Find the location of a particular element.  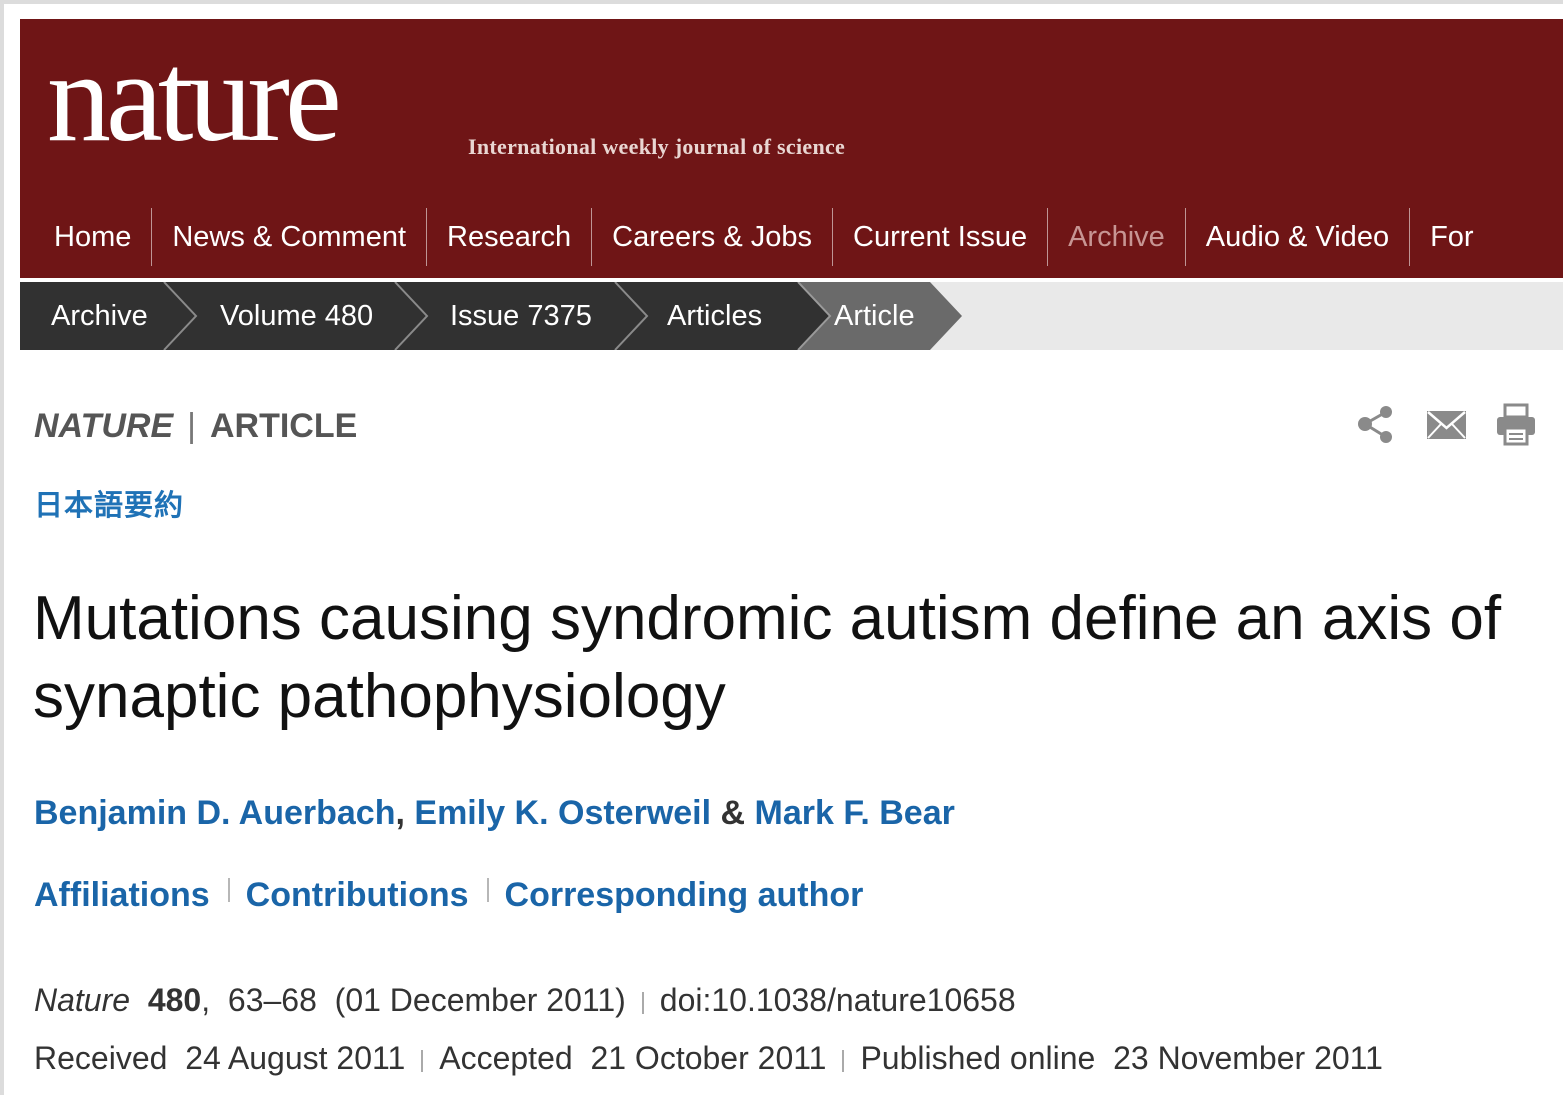

citation-journal: Nature is located at coordinates (82, 1000).